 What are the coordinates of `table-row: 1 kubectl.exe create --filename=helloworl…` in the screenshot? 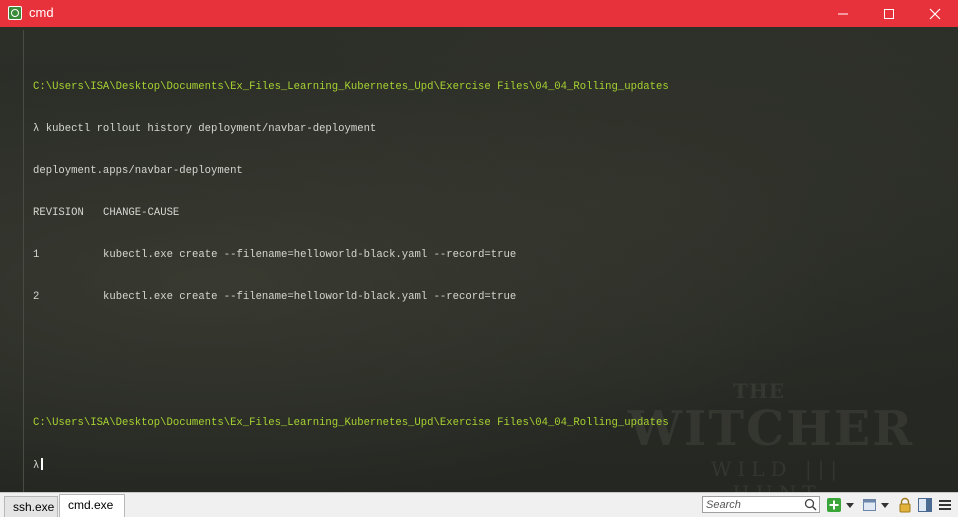 It's located at (351, 255).